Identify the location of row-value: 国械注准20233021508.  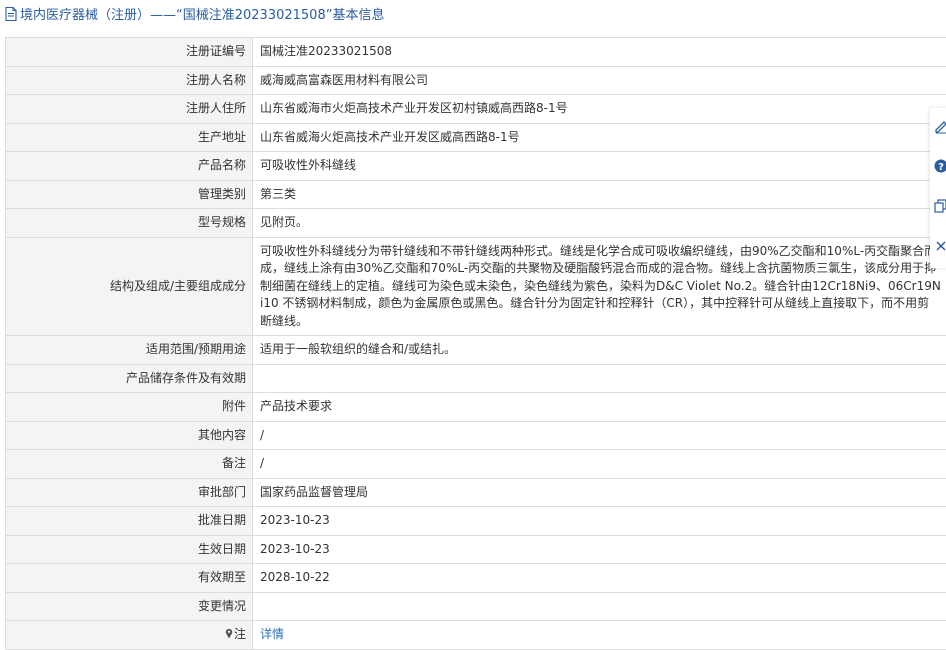
(599, 52).